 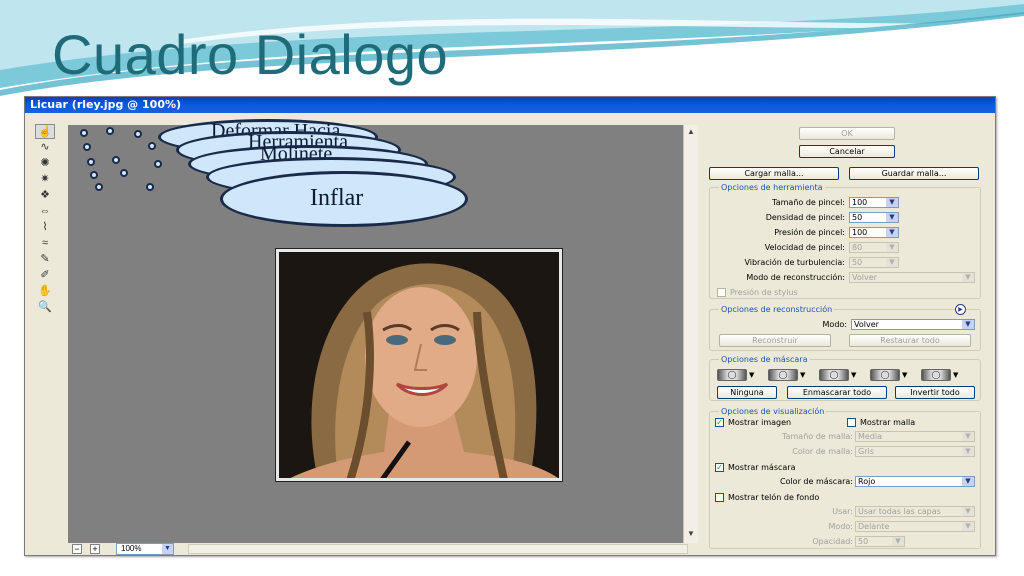 What do you see at coordinates (45, 211) in the screenshot?
I see `push-left-tool-icon: ⇔` at bounding box center [45, 211].